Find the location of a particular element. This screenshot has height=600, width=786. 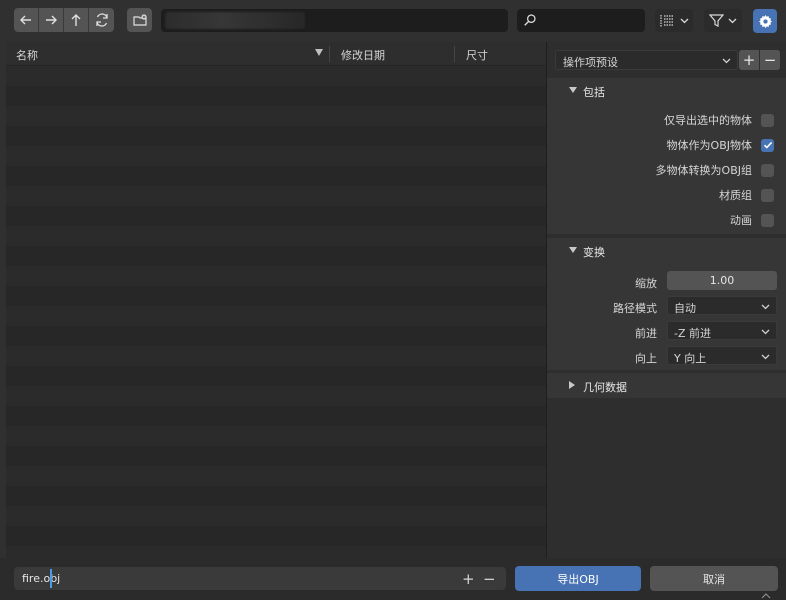

operator-presets-row: 操作项预设 + − is located at coordinates (670, 60).